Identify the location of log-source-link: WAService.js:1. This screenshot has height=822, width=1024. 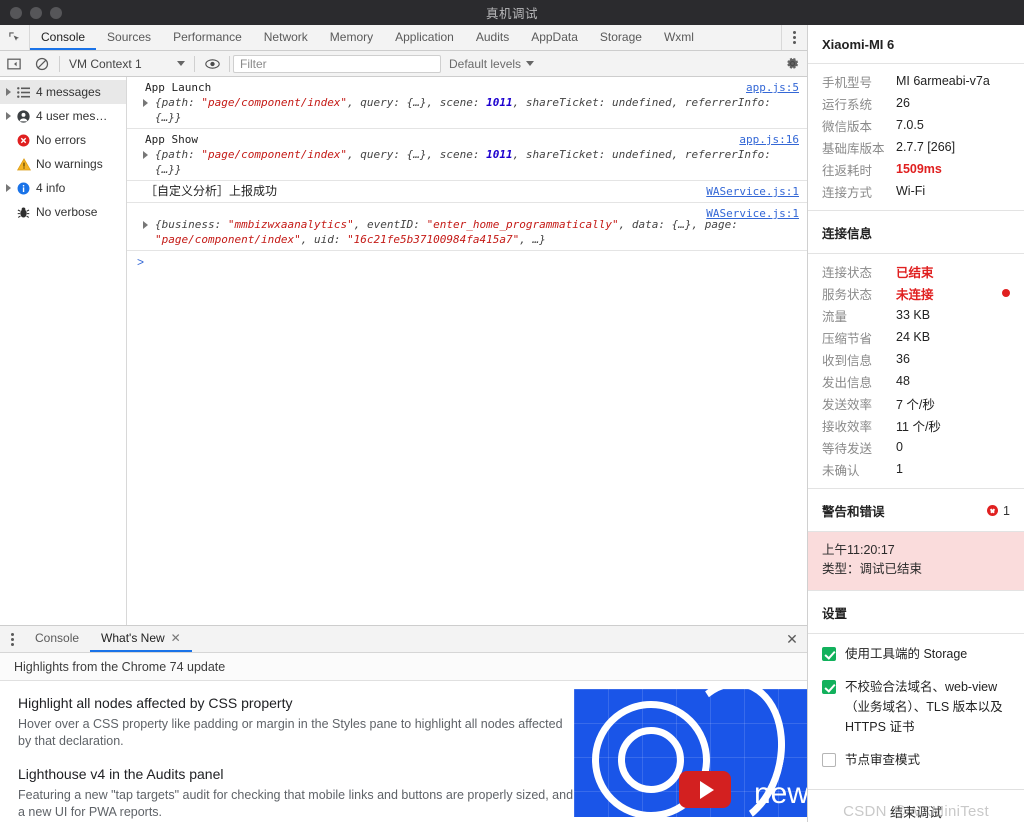
(752, 191).